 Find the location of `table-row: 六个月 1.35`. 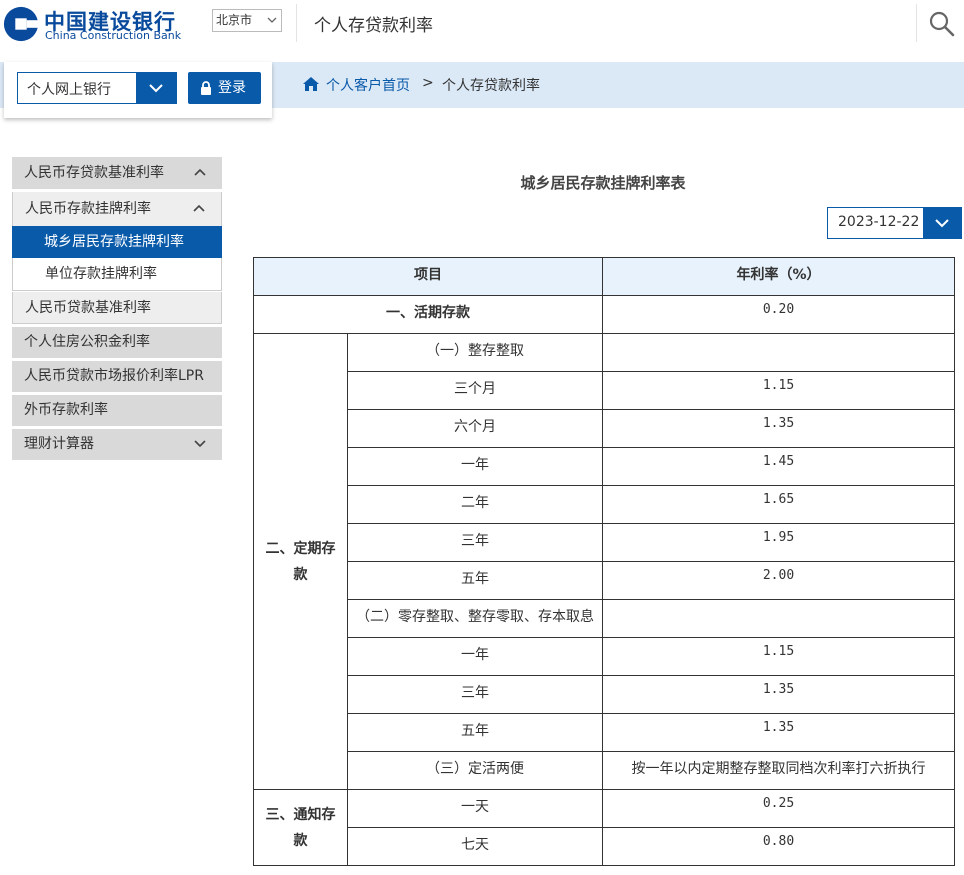

table-row: 六个月 1.35 is located at coordinates (604, 428).